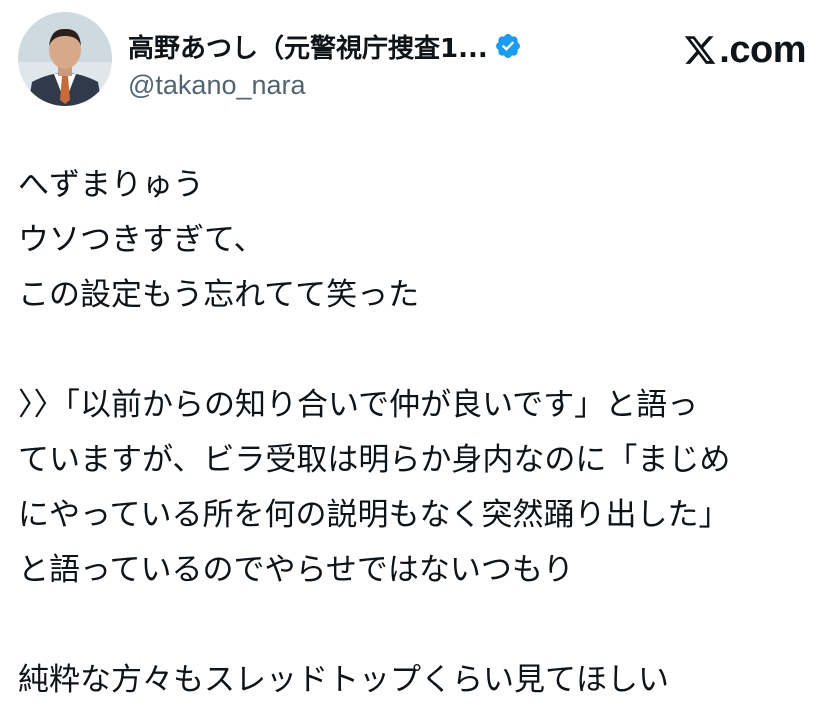 The width and height of the screenshot is (828, 715). I want to click on tweet-line: へずまりゅう, so click(111, 185).